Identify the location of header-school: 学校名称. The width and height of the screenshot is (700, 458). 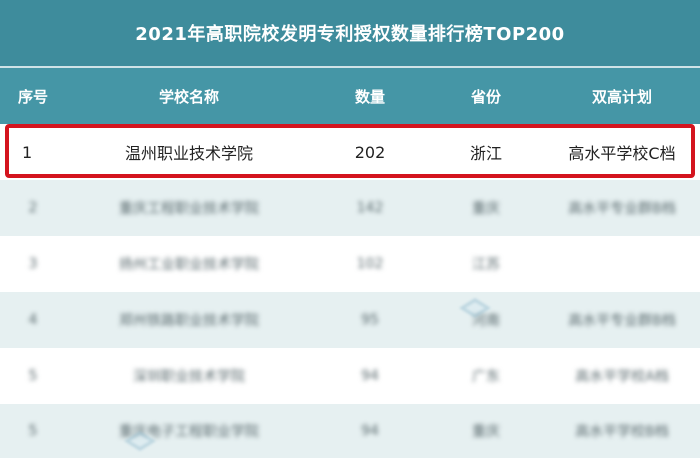
(188, 96).